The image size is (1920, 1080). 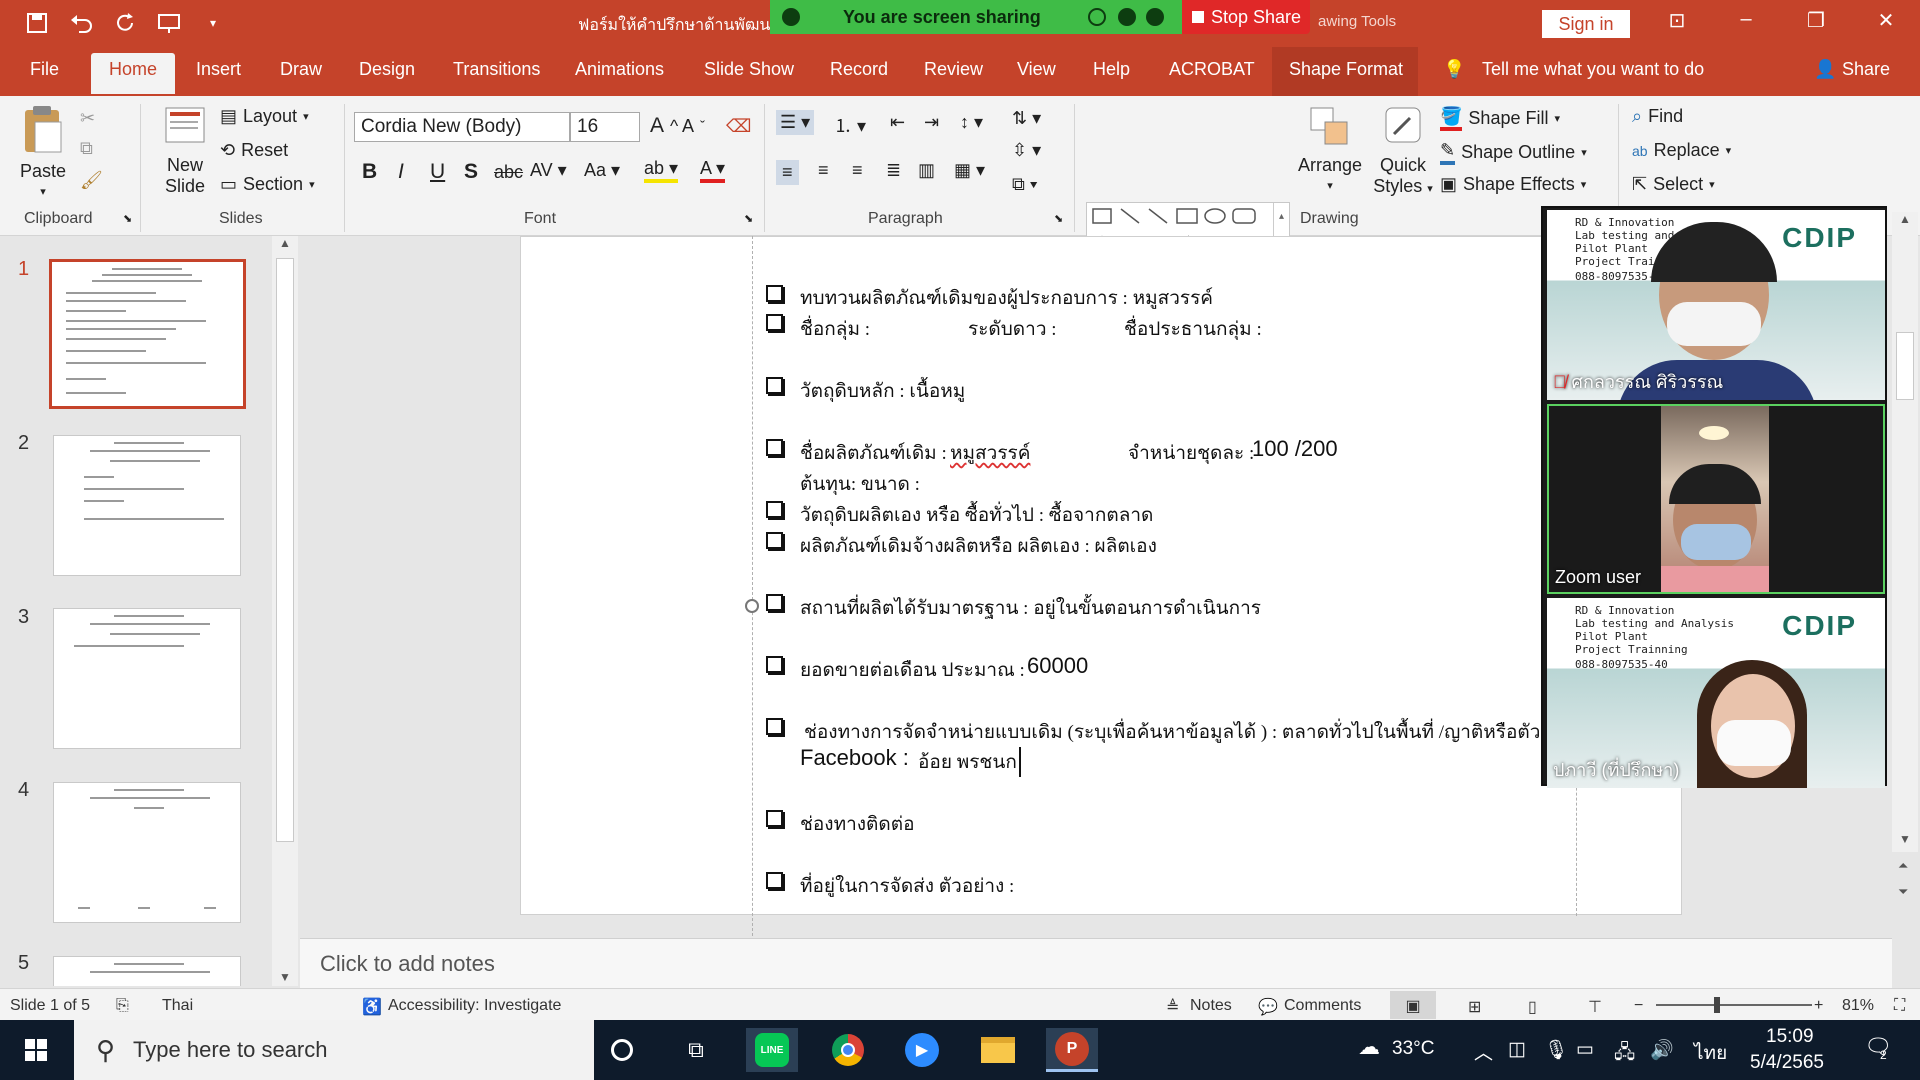 I want to click on paste-button: Paste ▾, so click(x=43, y=153).